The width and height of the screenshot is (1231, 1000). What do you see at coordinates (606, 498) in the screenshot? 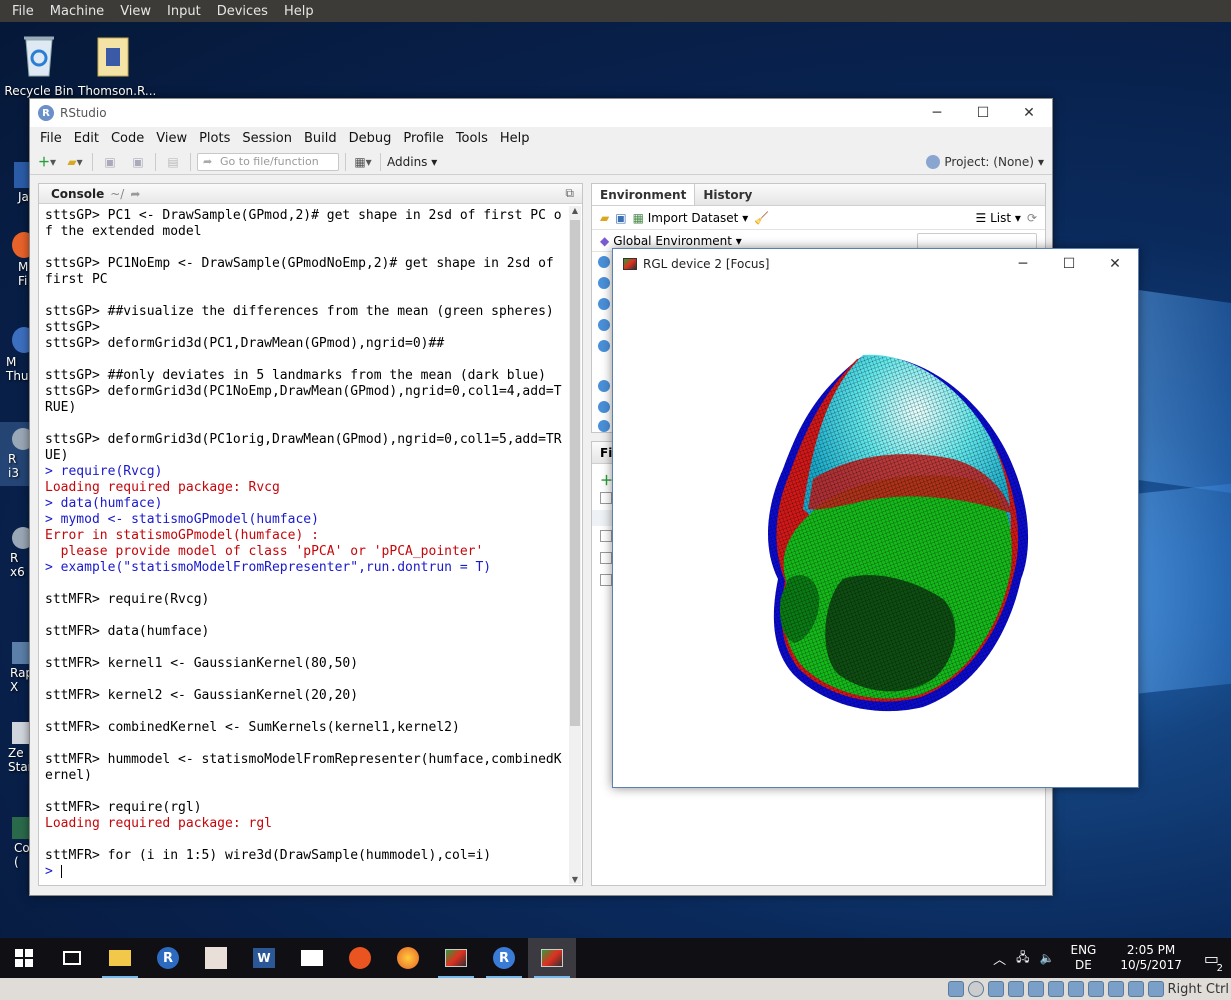
I see `select-all-checkbox` at bounding box center [606, 498].